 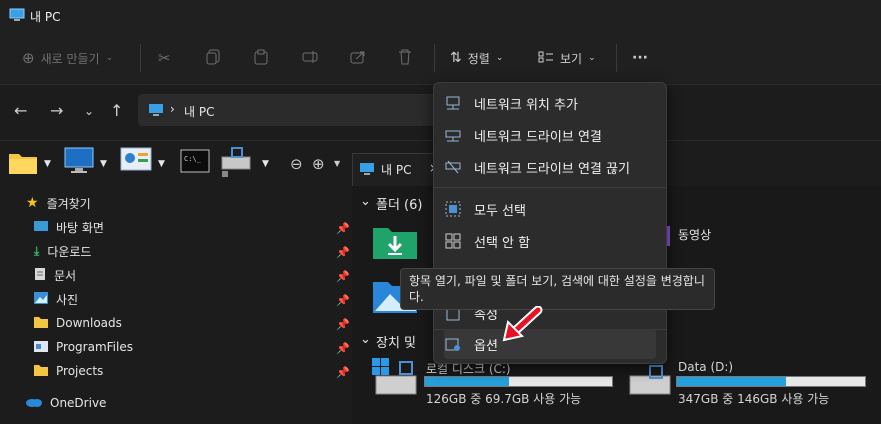 What do you see at coordinates (754, 399) in the screenshot?
I see `drive-space-d: 347GB 중 146GB 사용 가능` at bounding box center [754, 399].